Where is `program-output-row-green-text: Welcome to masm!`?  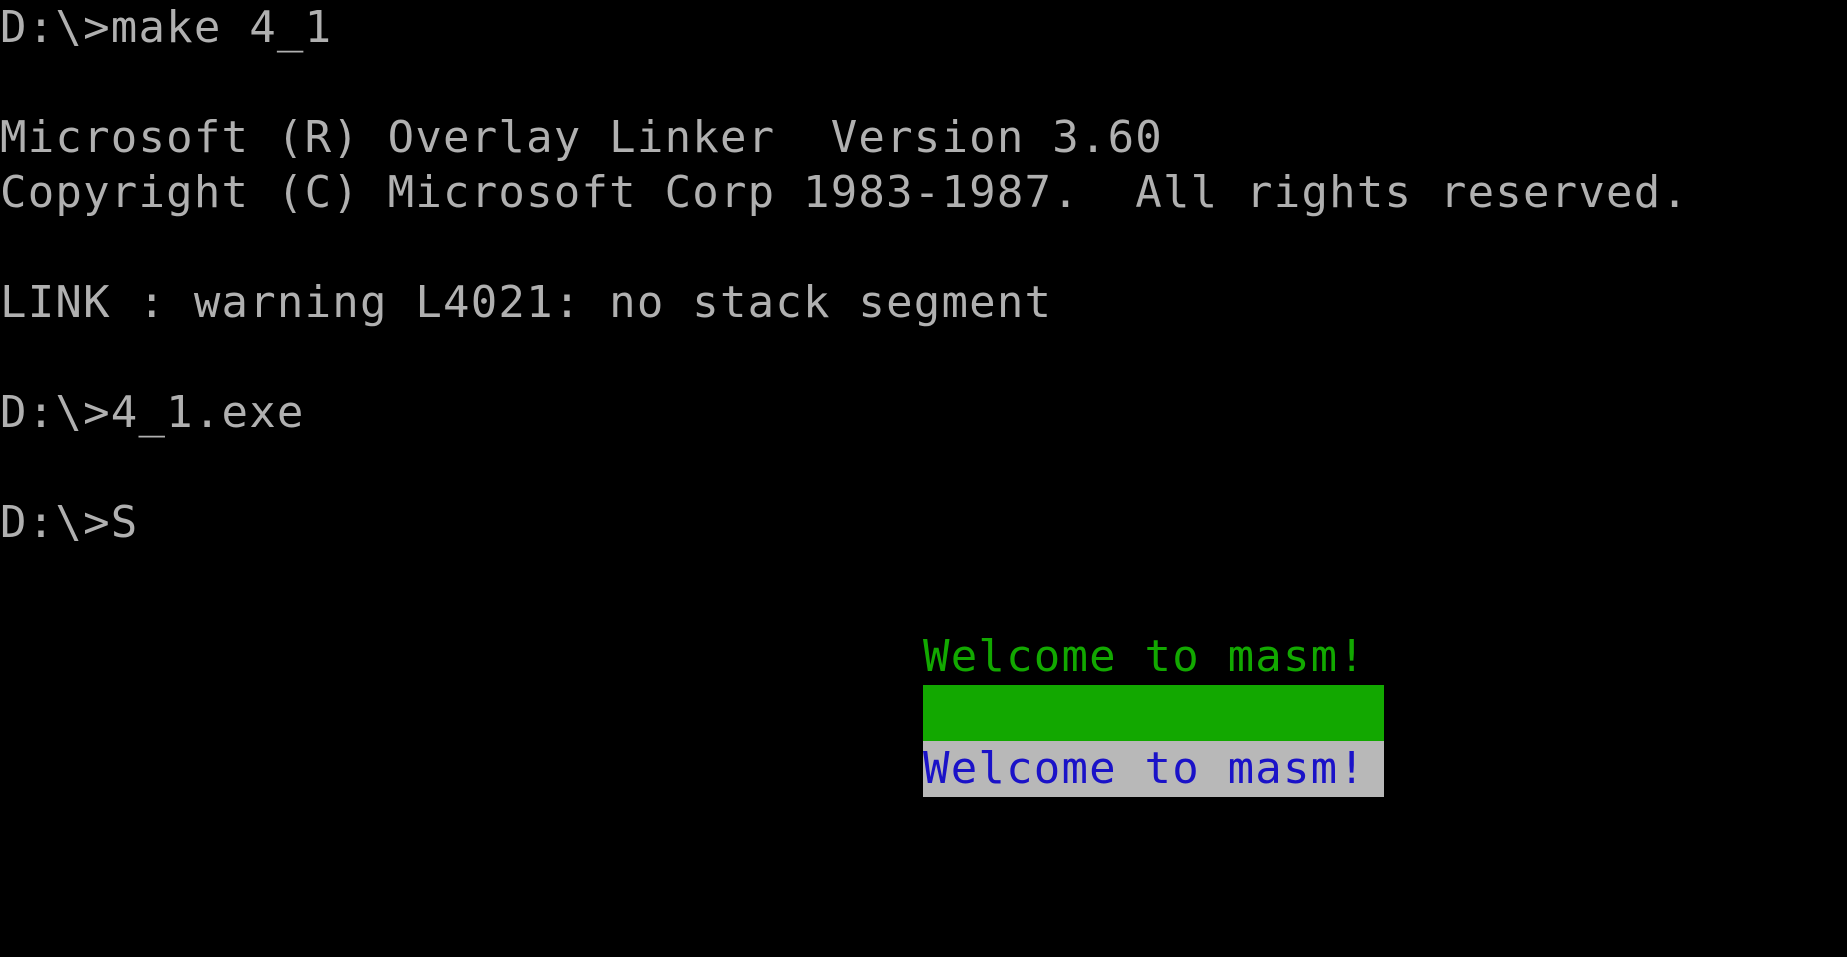 program-output-row-green-text: Welcome to masm! is located at coordinates (1153, 657).